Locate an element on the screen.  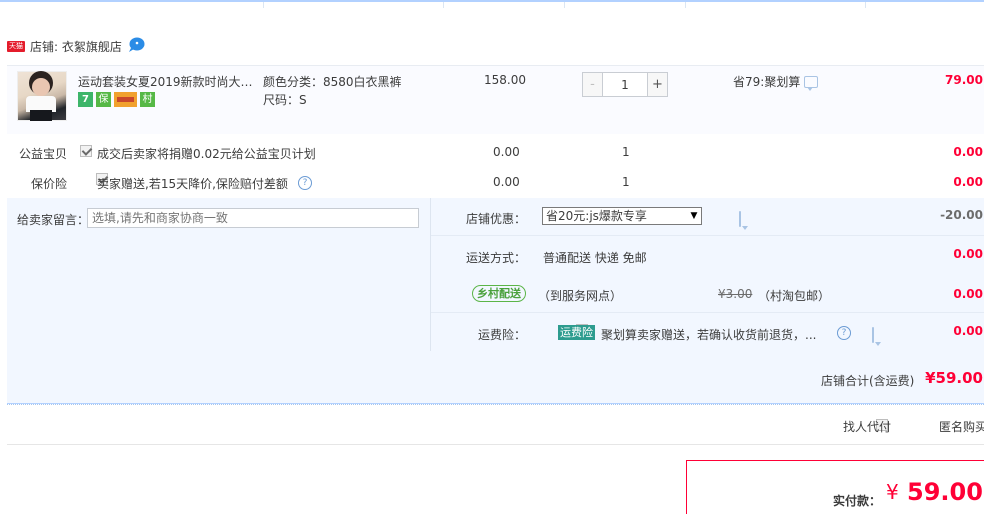
shop-total-amount: ¥59.00 is located at coordinates (954, 378).